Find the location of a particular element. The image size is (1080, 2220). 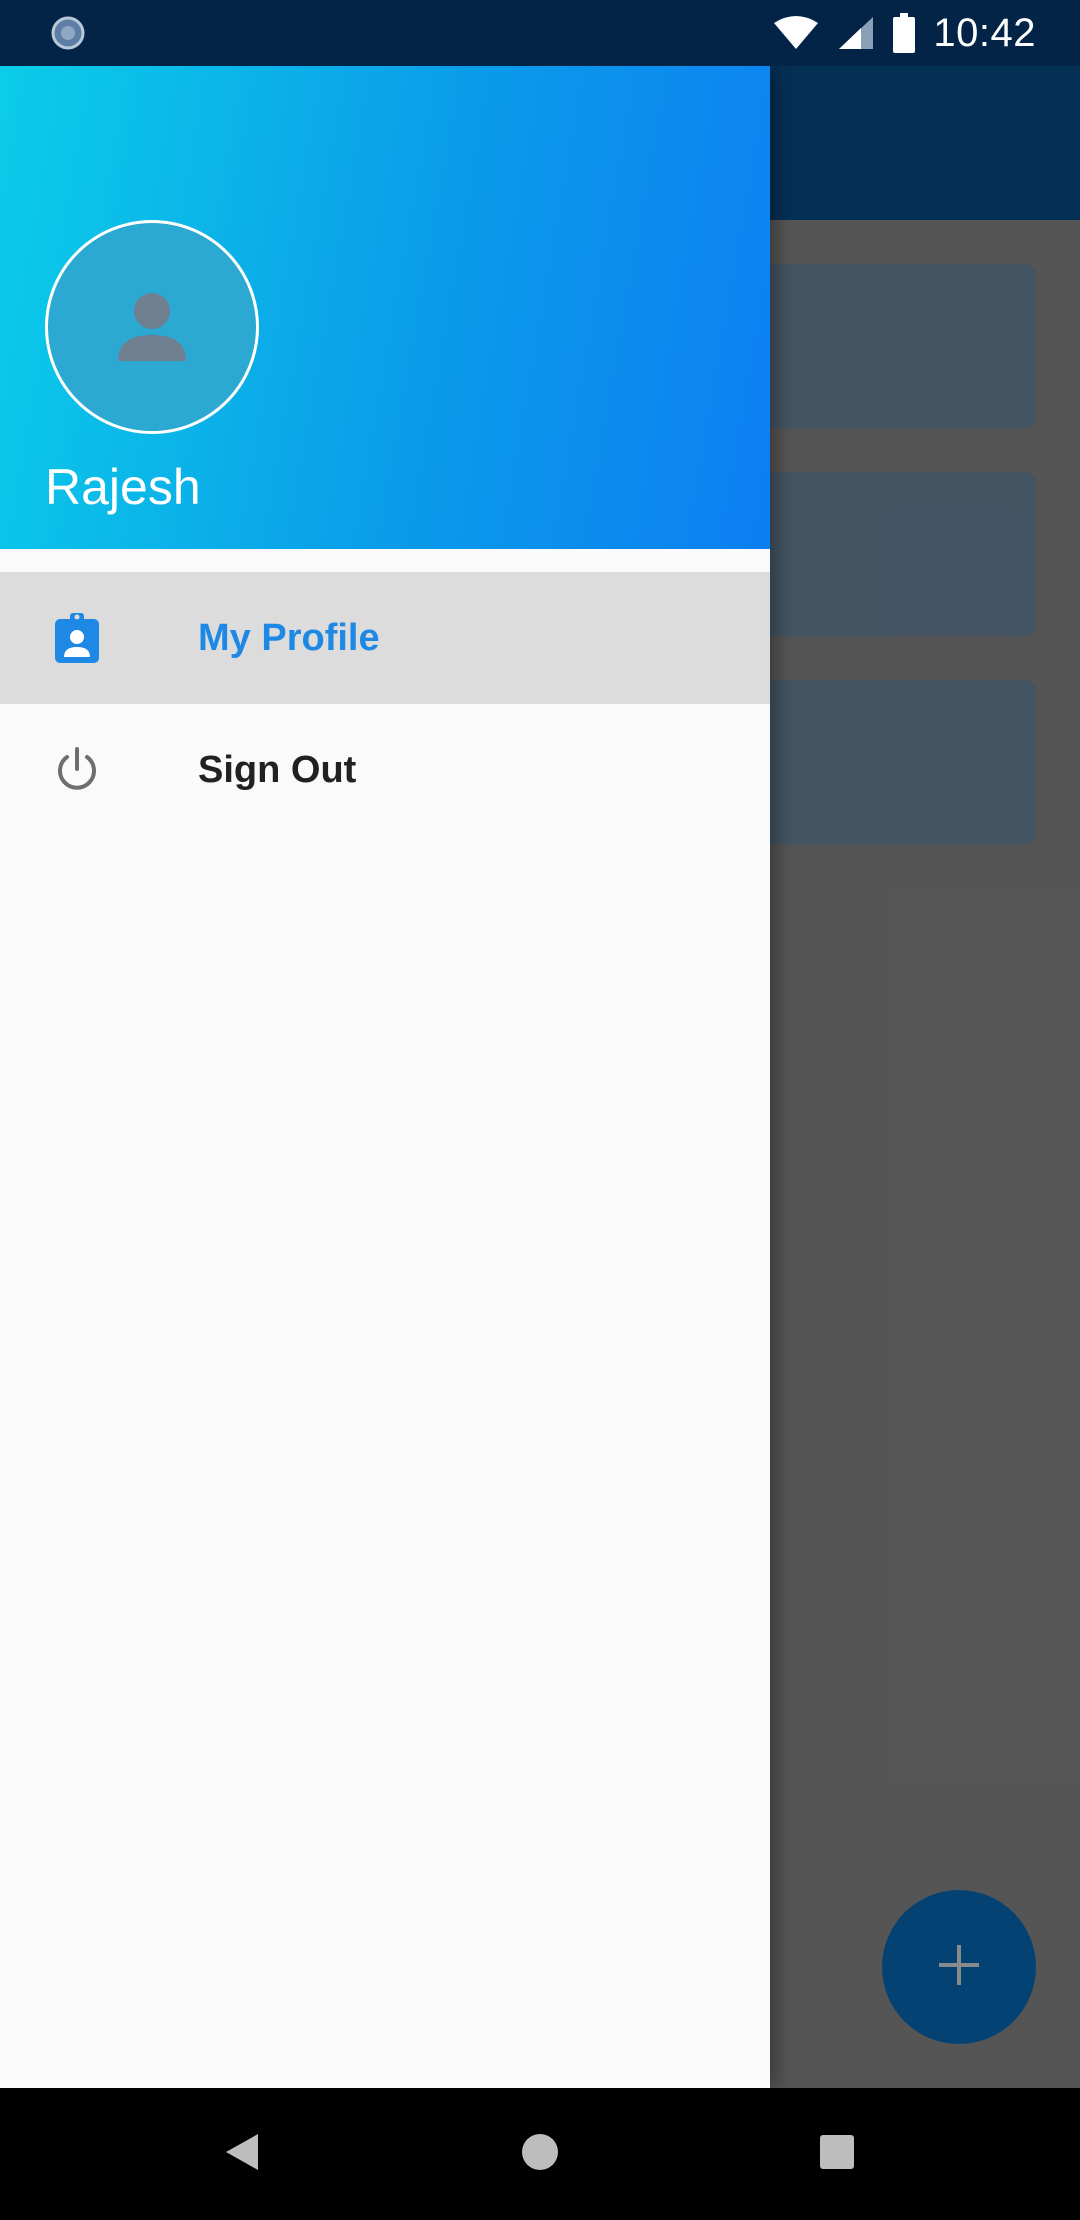

status-time: 10:42 is located at coordinates (984, 32).